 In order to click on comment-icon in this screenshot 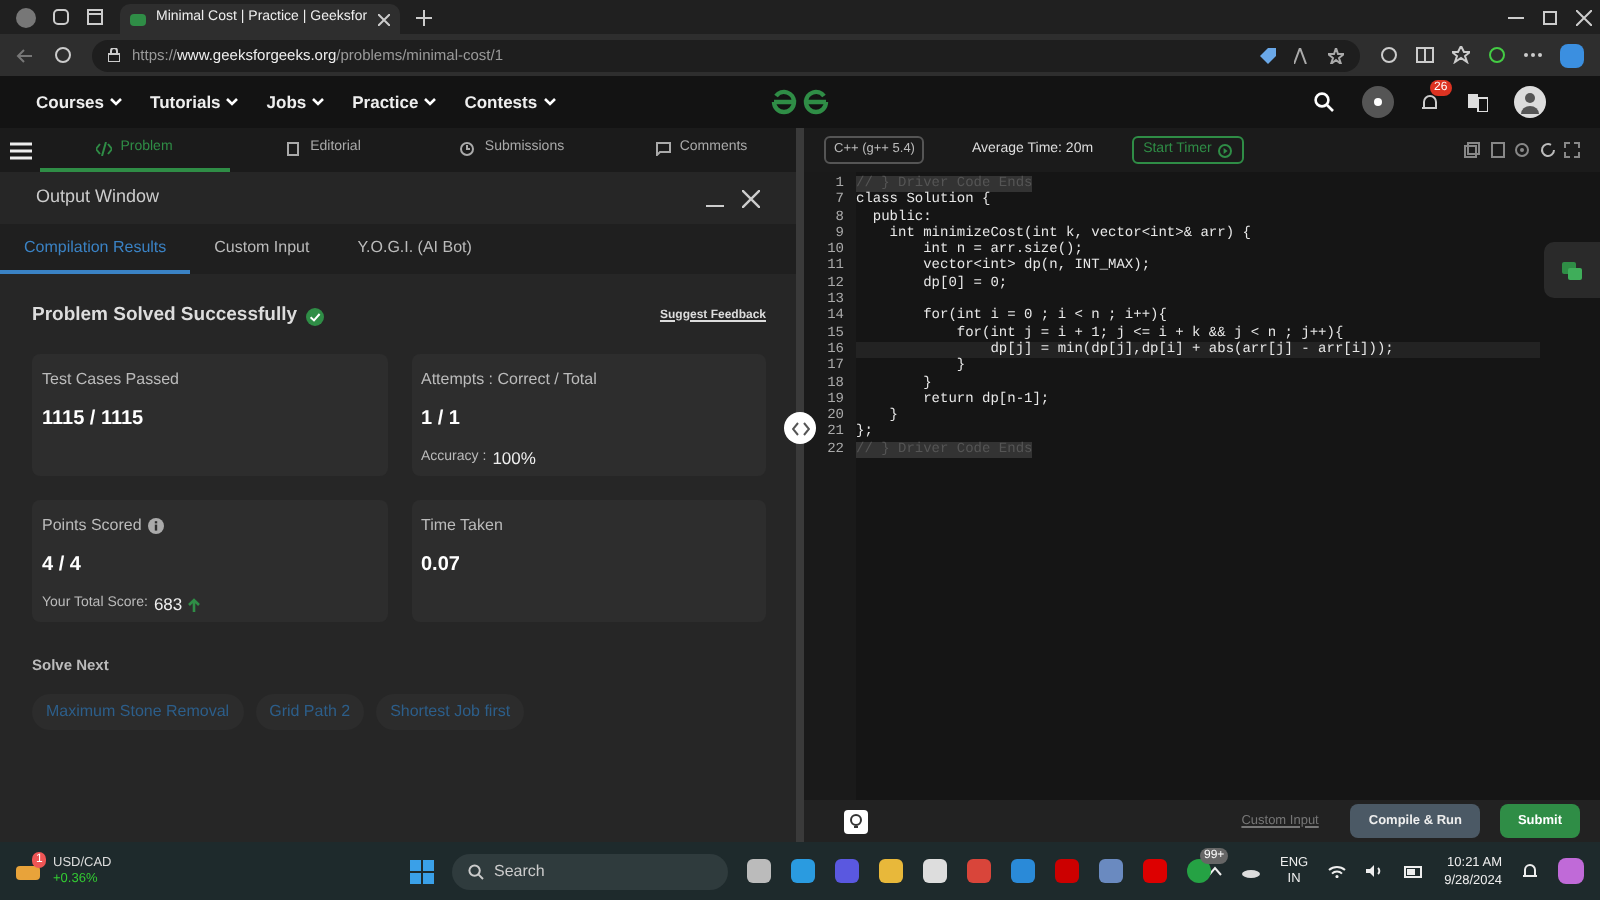, I will do `click(663, 148)`.